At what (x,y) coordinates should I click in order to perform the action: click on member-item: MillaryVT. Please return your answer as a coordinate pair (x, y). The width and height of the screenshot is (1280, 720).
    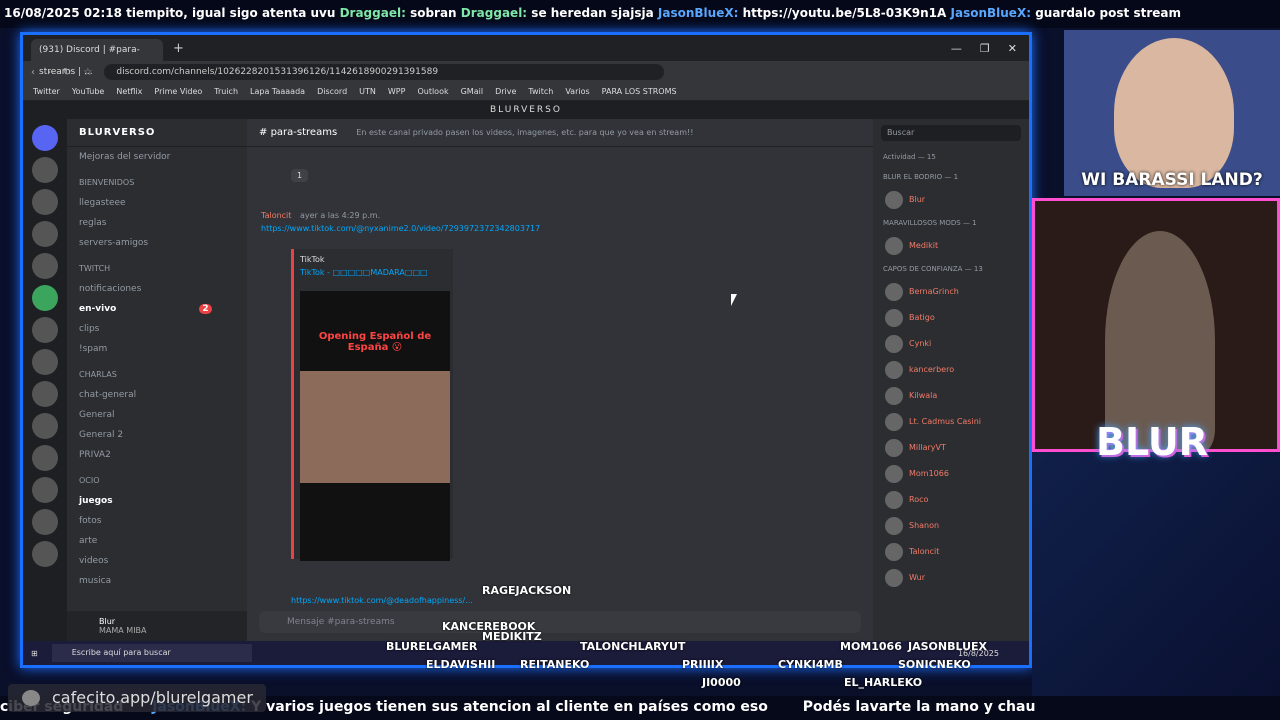
    Looking at the image, I should click on (951, 448).